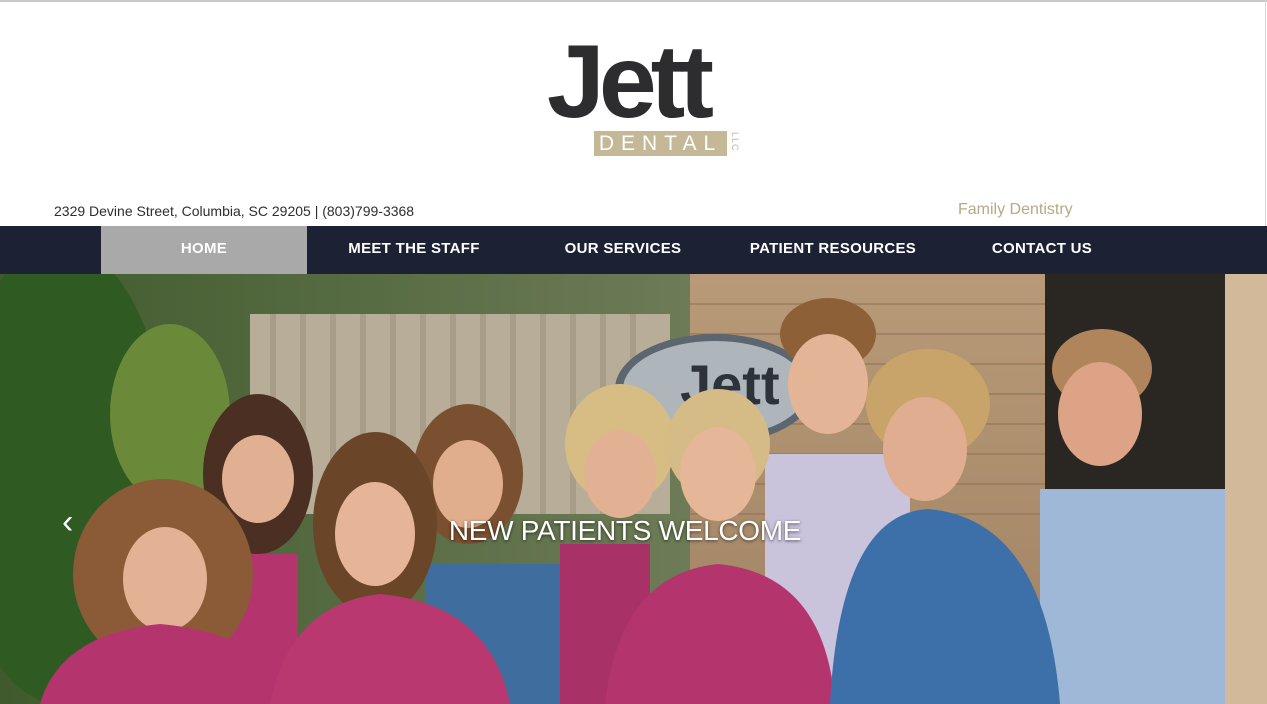 The width and height of the screenshot is (1267, 704). Describe the element at coordinates (833, 250) in the screenshot. I see `nav-patient-resources: PATIENT RESOURCES` at that location.